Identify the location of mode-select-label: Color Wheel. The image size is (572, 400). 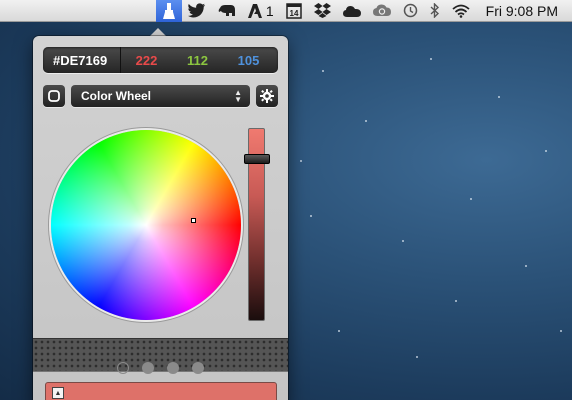
(116, 96).